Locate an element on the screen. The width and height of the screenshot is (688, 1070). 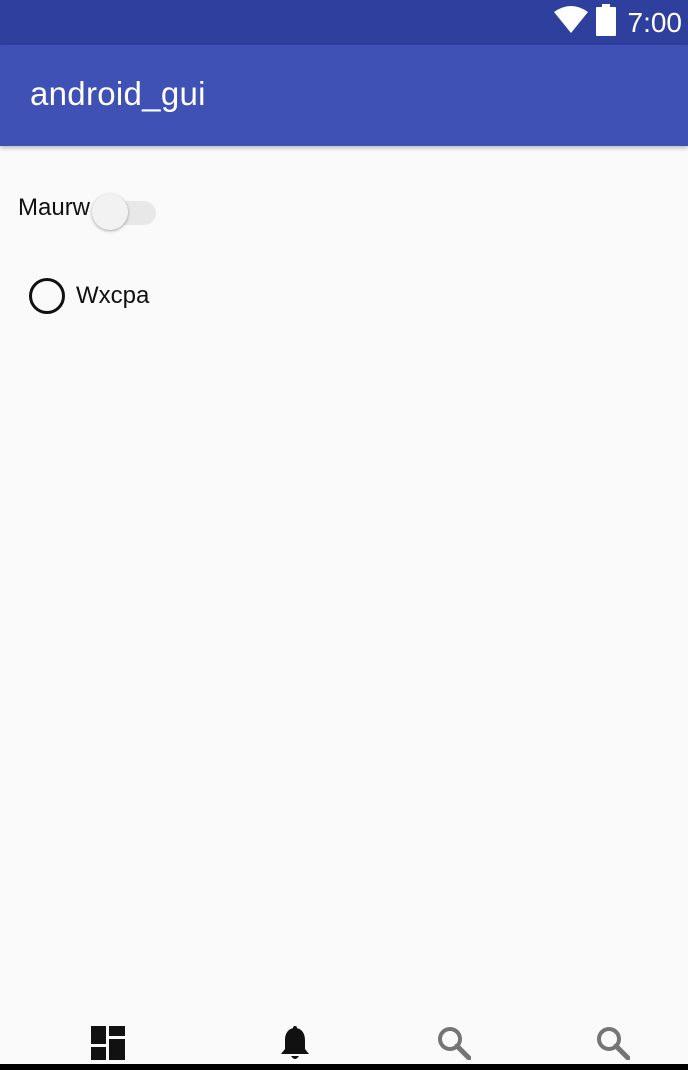
bottom-navigation is located at coordinates (344, 1040).